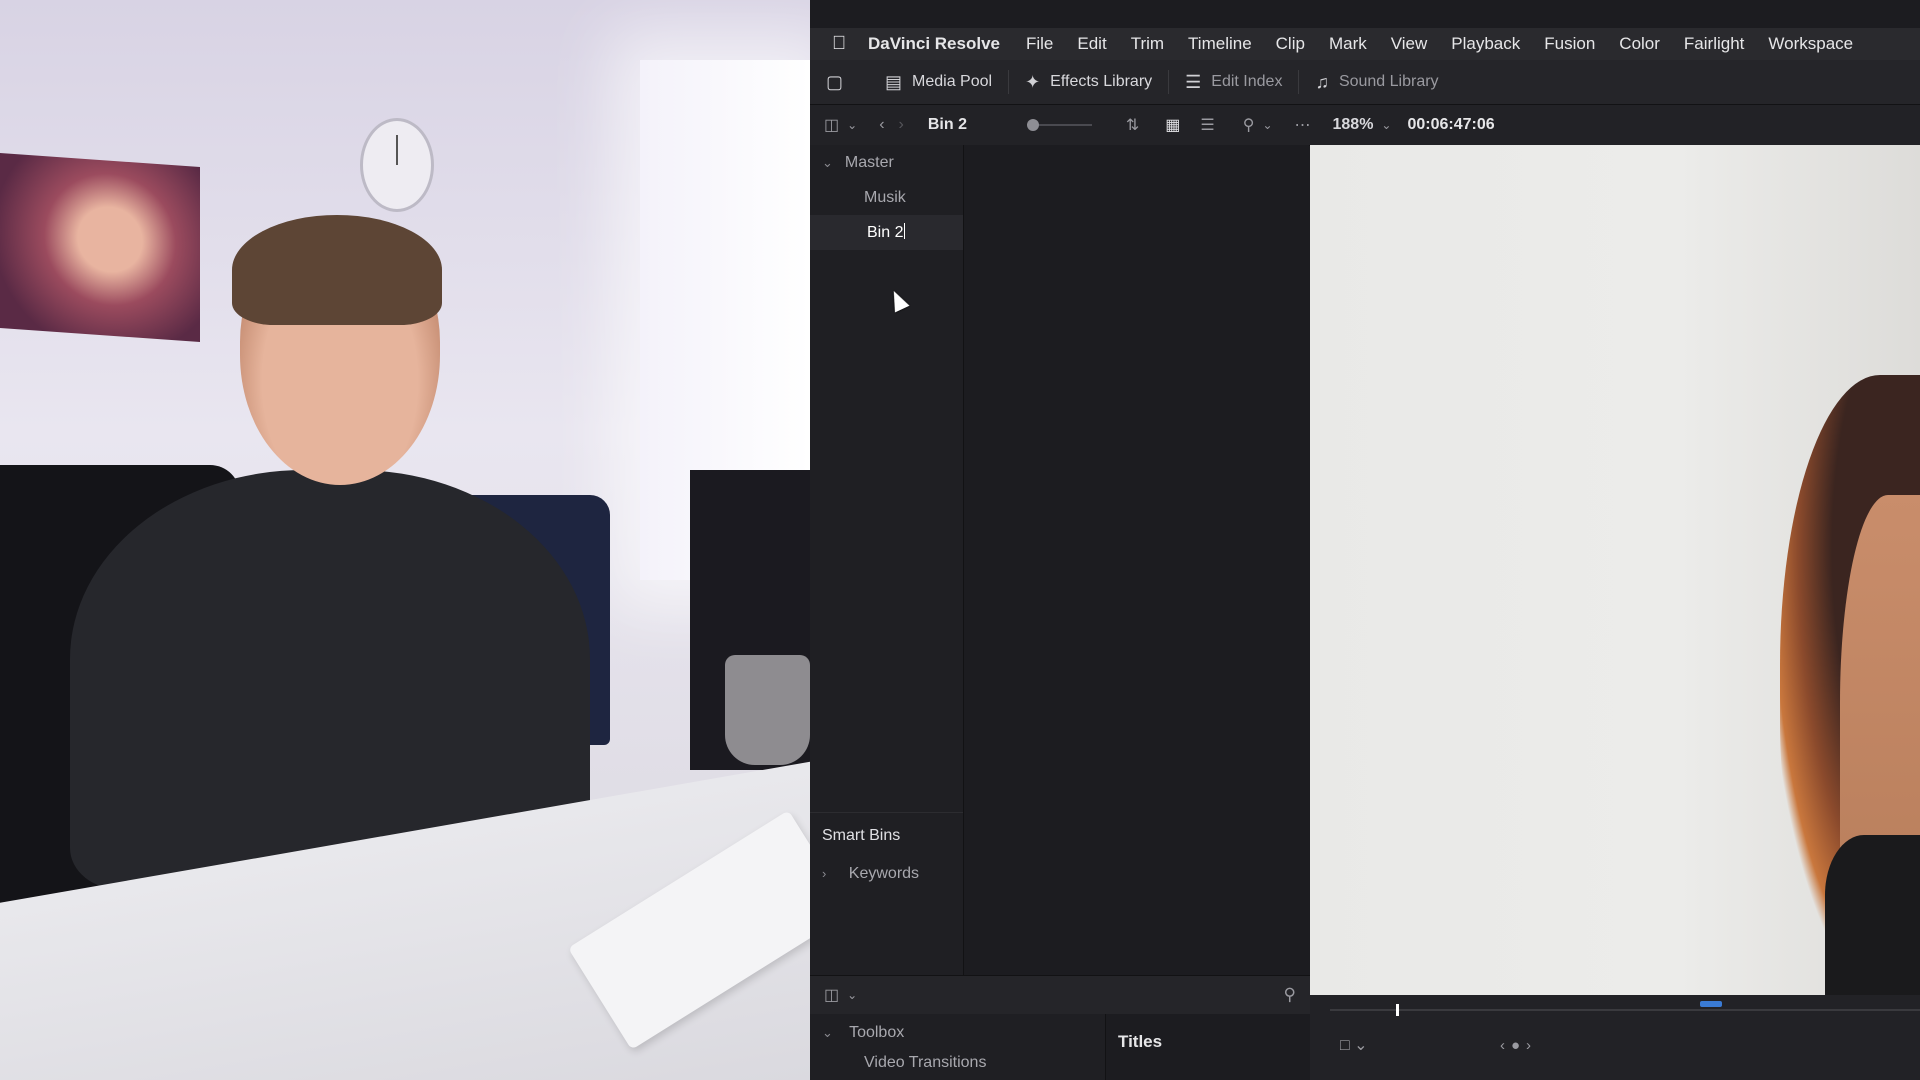 Image resolution: width=1920 pixels, height=1080 pixels. I want to click on bin-item-label: Musik, so click(885, 197).